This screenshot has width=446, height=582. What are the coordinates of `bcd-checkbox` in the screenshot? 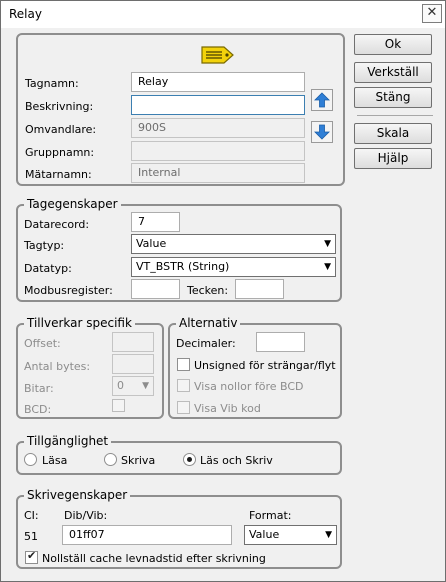 It's located at (118, 405).